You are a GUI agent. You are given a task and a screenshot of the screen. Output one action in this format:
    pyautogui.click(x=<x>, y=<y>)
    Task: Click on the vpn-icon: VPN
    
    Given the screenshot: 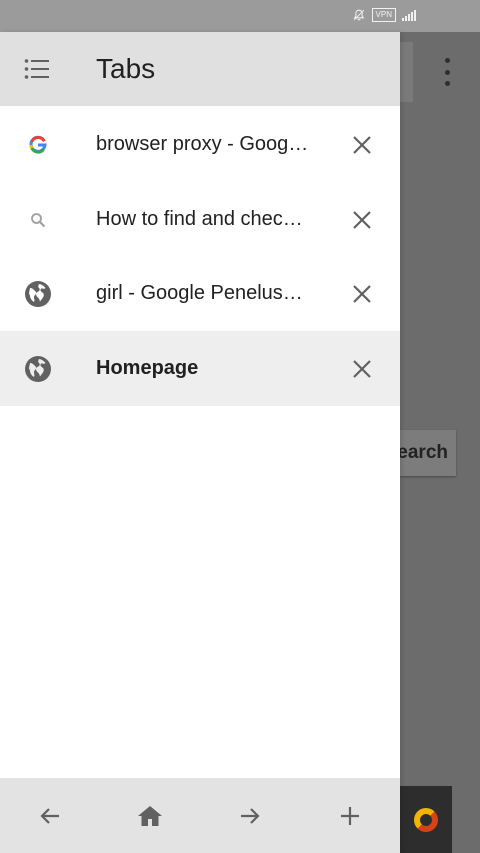 What is the action you would take?
    pyautogui.click(x=383, y=15)
    